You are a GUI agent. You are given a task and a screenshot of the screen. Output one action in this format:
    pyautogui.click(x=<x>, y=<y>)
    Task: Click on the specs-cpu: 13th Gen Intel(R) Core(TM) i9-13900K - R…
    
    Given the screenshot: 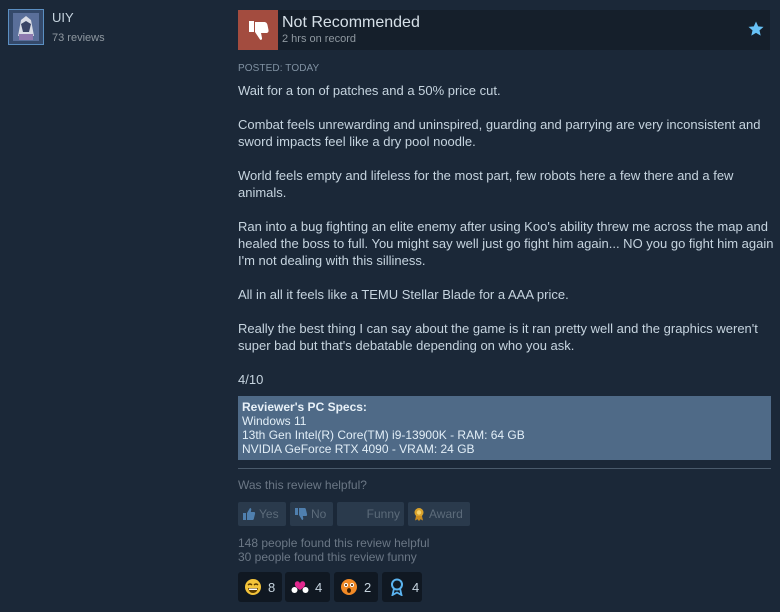 What is the action you would take?
    pyautogui.click(x=383, y=435)
    